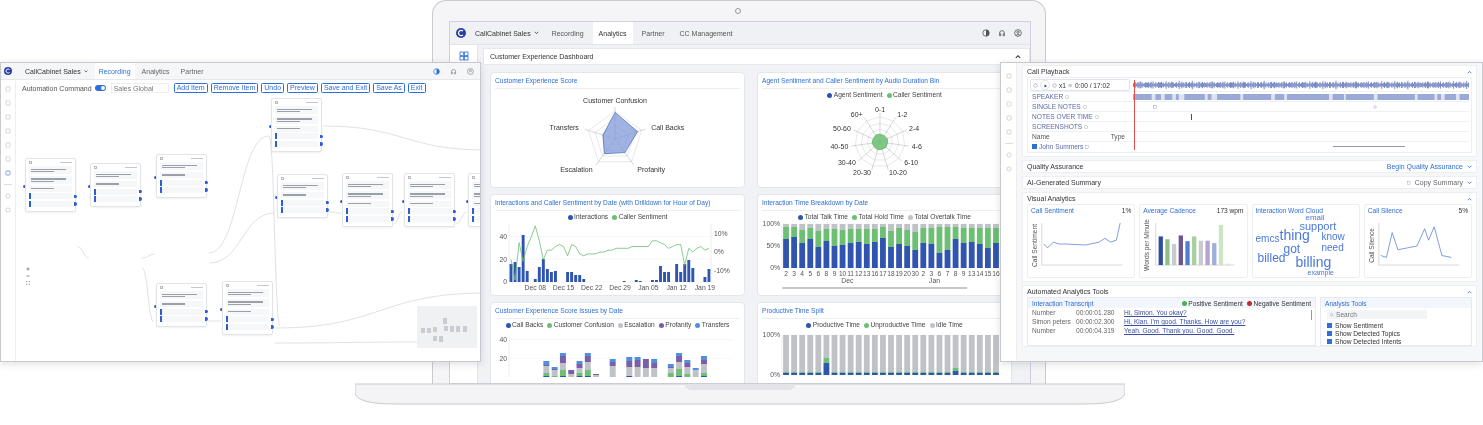  What do you see at coordinates (1313, 262) in the screenshot?
I see `cloud-word: billing` at bounding box center [1313, 262].